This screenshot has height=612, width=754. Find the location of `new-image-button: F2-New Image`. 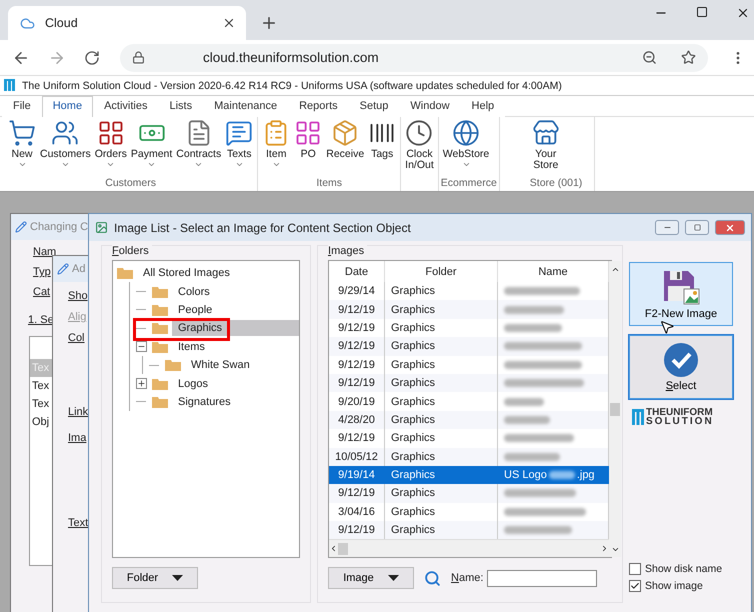

new-image-button: F2-New Image is located at coordinates (681, 294).